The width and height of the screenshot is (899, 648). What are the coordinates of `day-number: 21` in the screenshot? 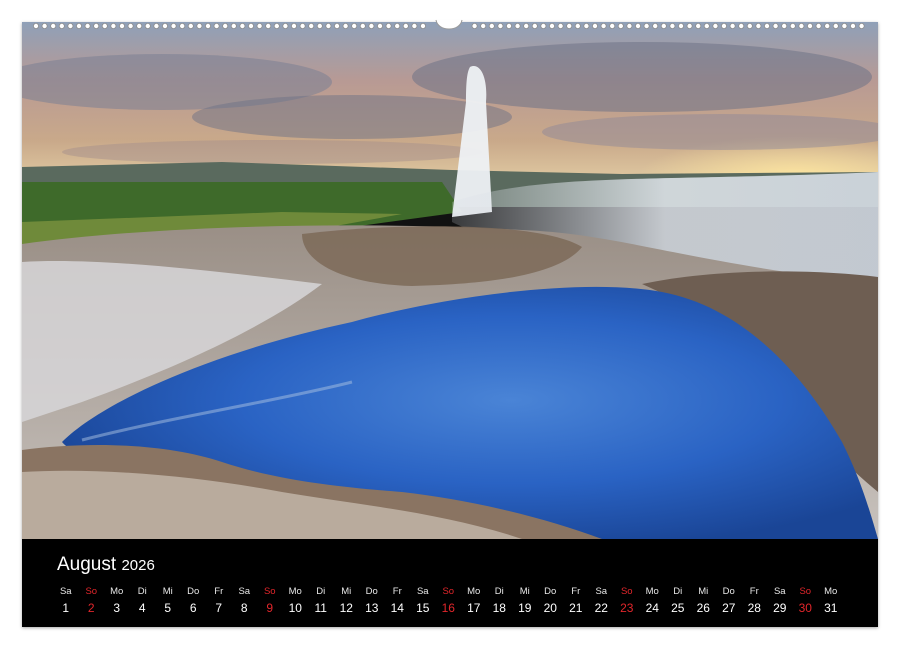 It's located at (576, 608).